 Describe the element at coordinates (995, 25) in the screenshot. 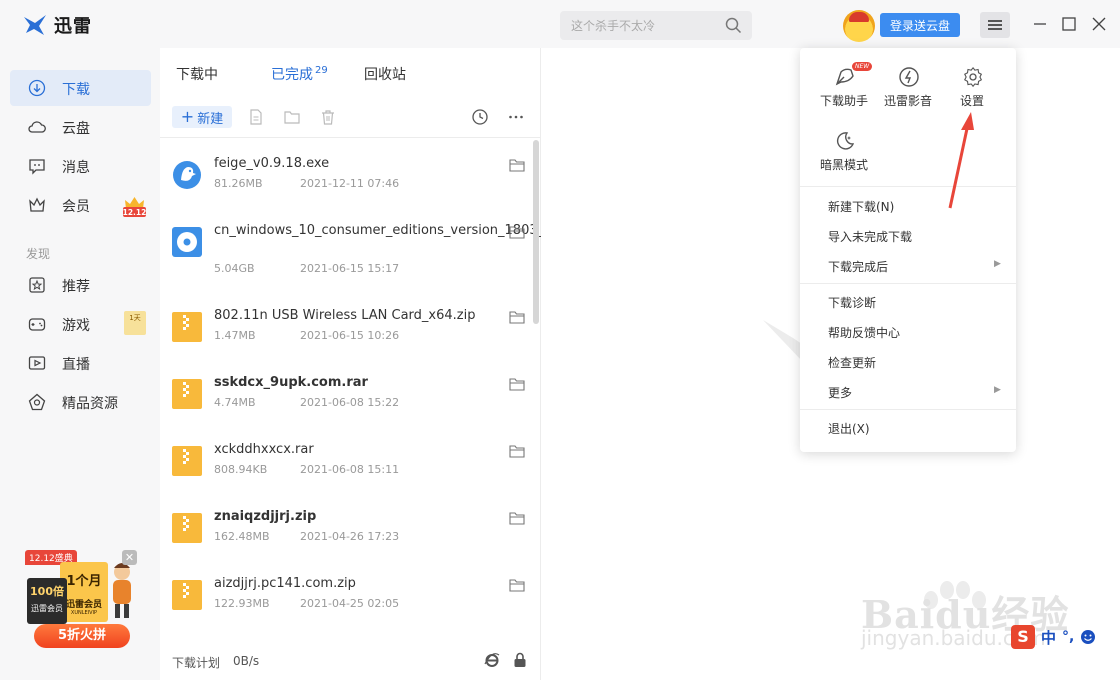

I see `main-menu-button` at that location.